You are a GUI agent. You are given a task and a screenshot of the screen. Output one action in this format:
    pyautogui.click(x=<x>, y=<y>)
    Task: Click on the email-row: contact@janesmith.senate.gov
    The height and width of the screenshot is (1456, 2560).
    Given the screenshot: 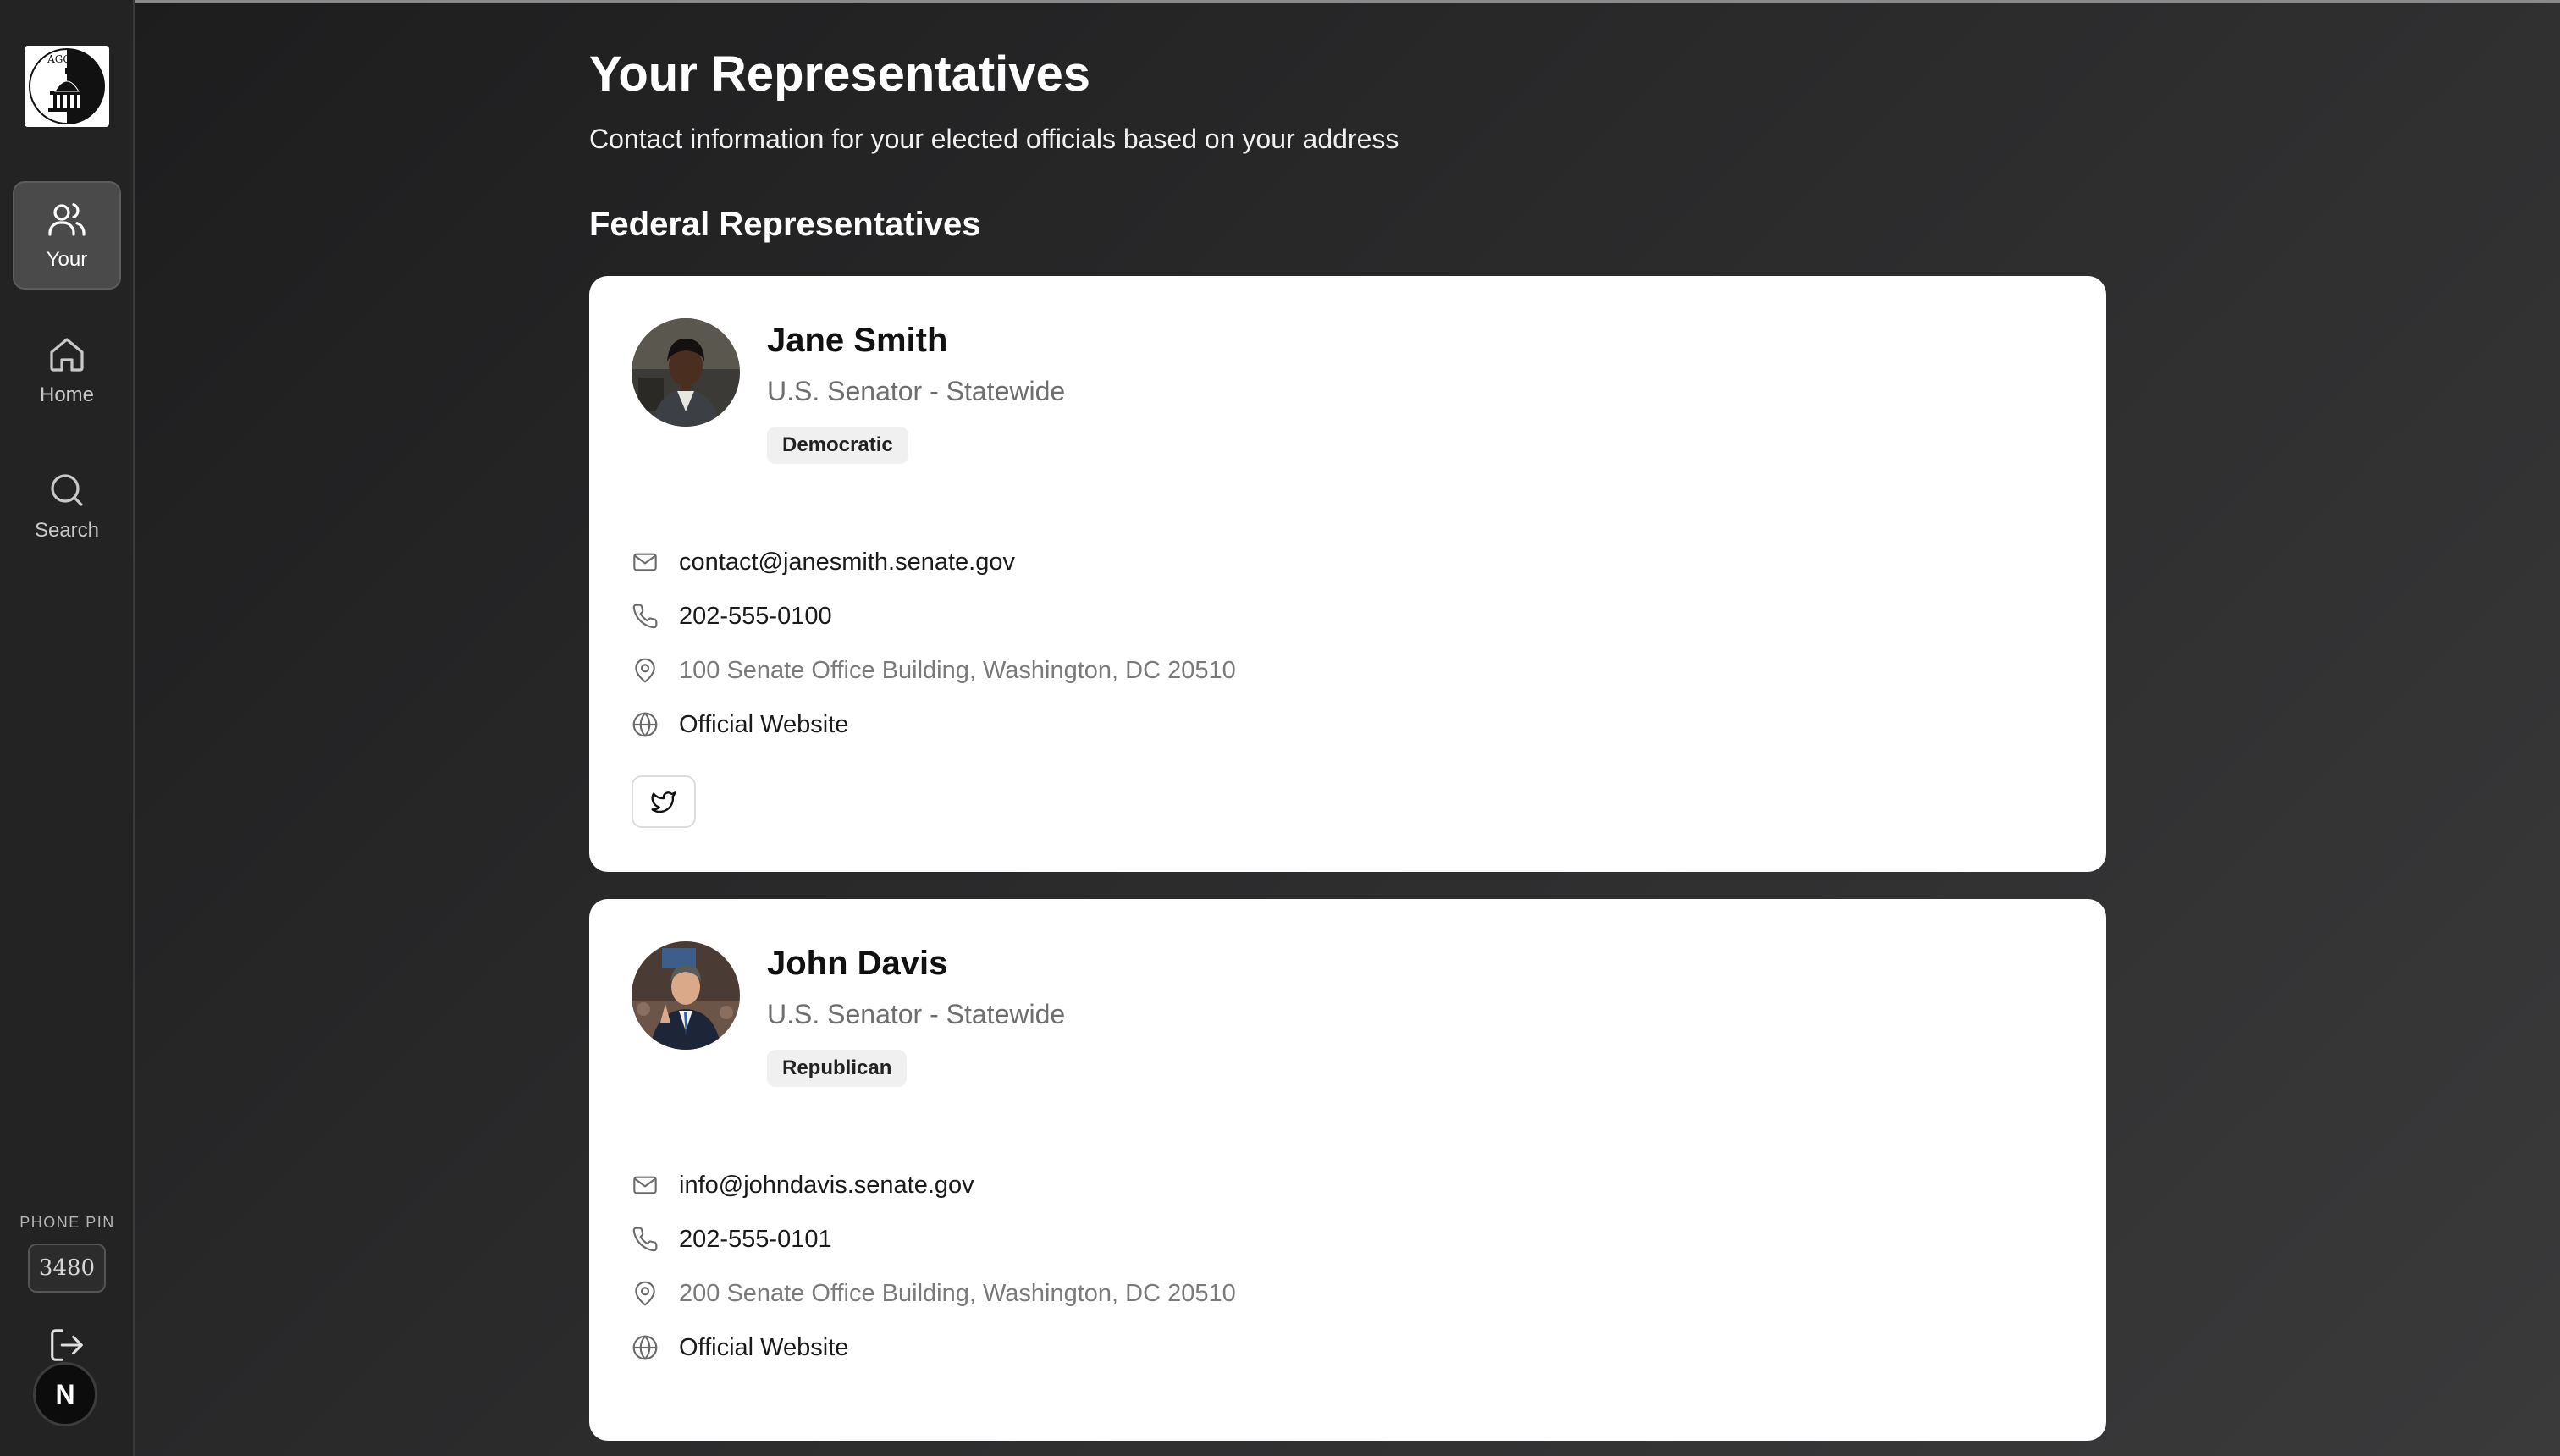 What is the action you would take?
    pyautogui.click(x=823, y=562)
    